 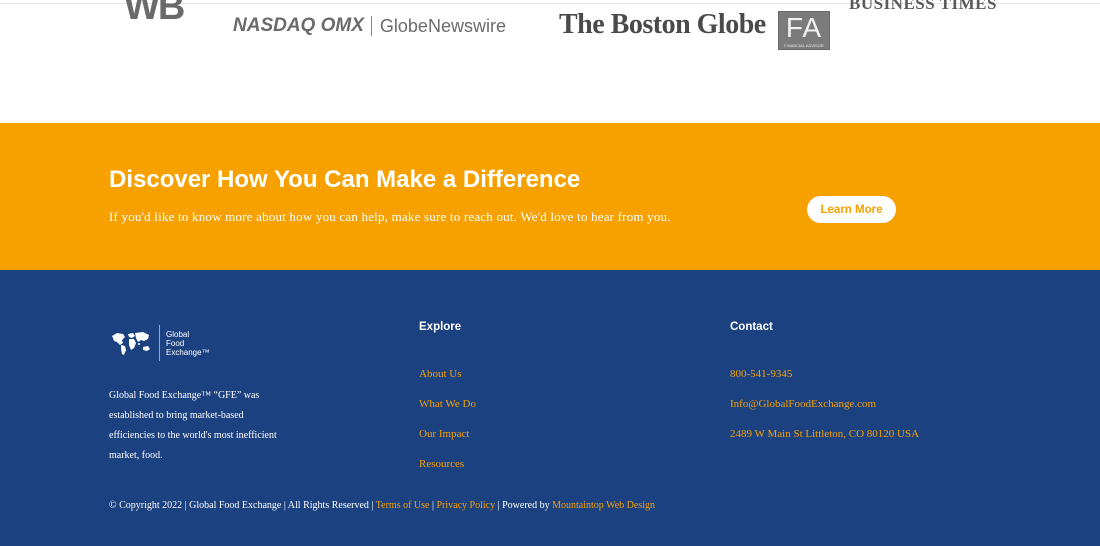 I want to click on brand-name: Global Food Exchange™, so click(x=188, y=343).